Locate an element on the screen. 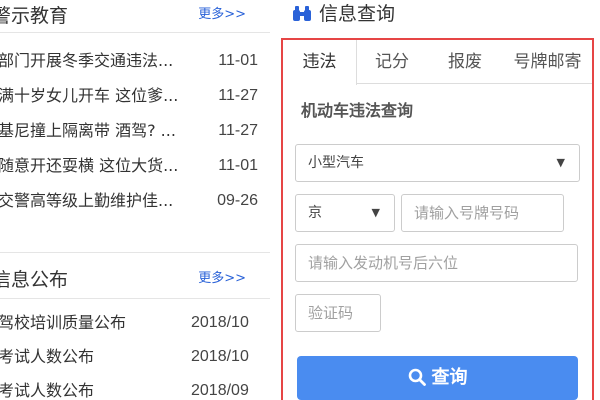 Image resolution: width=600 pixels, height=400 pixels. query-tabs: 违法 记分 报废 号牌邮寄 is located at coordinates (437, 62).